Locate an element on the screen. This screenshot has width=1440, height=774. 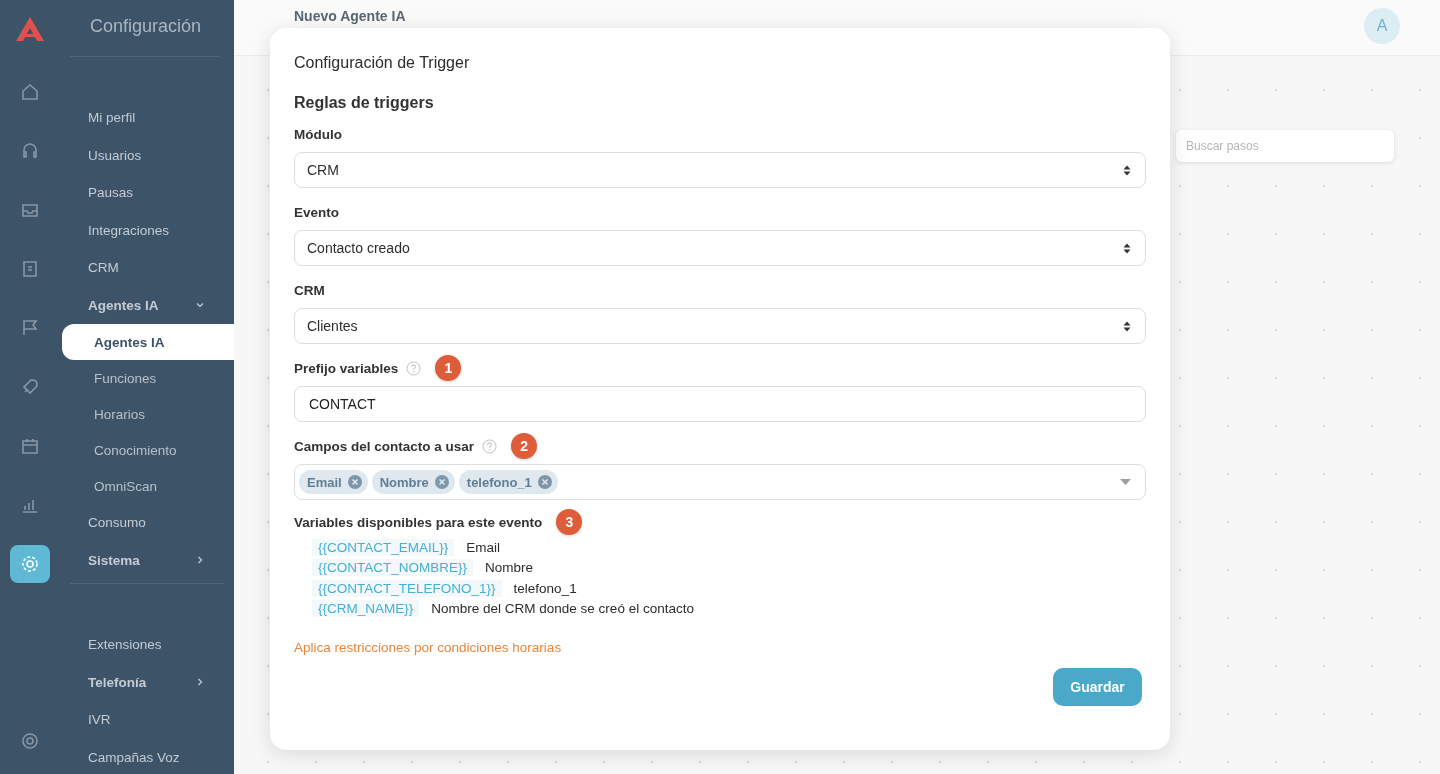
variable-description: Nombre is located at coordinates (509, 568).